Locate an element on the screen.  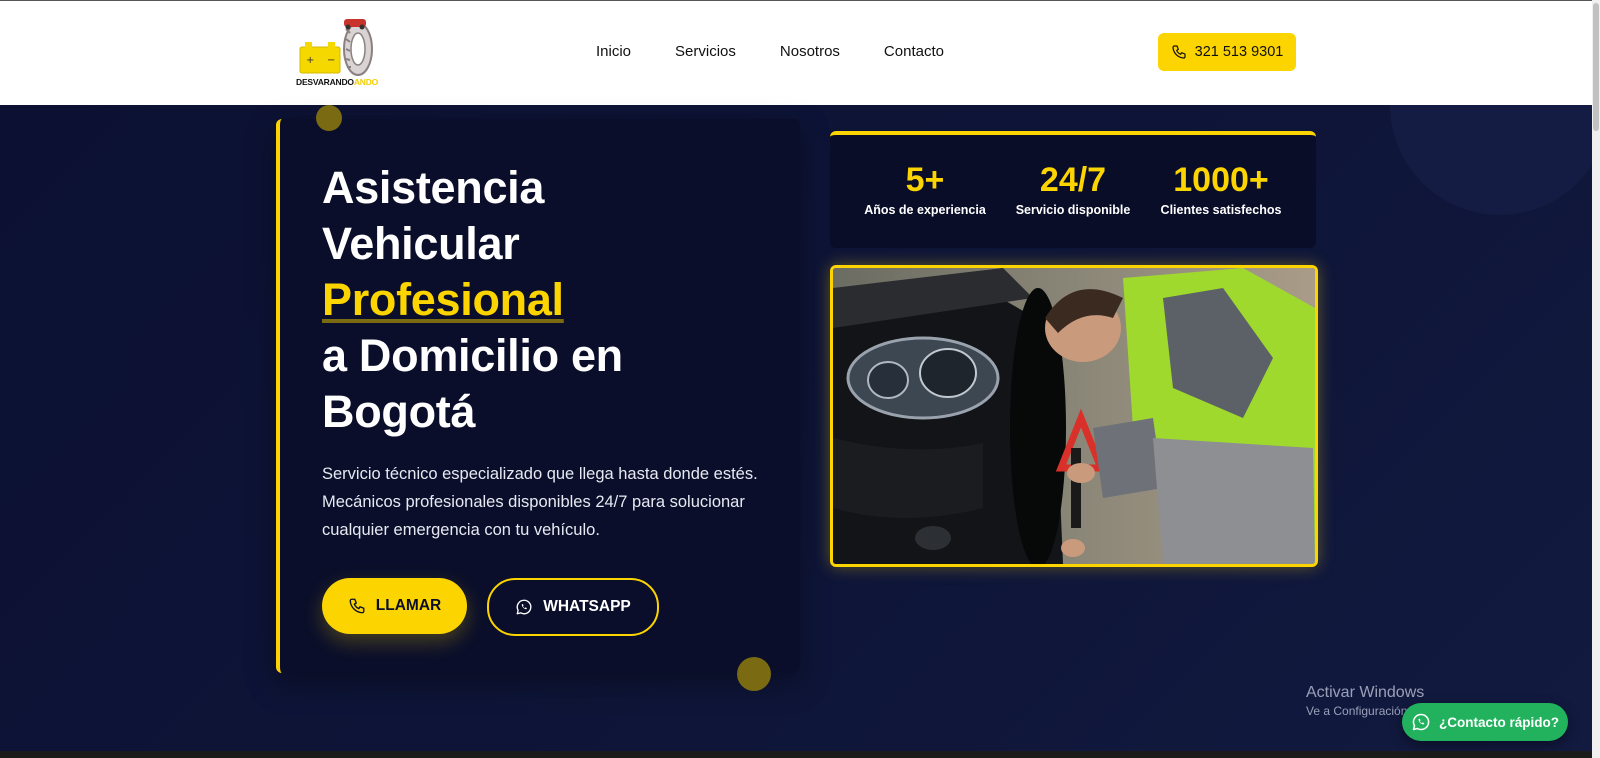
hero-title-line: Asistencia is located at coordinates (433, 187).